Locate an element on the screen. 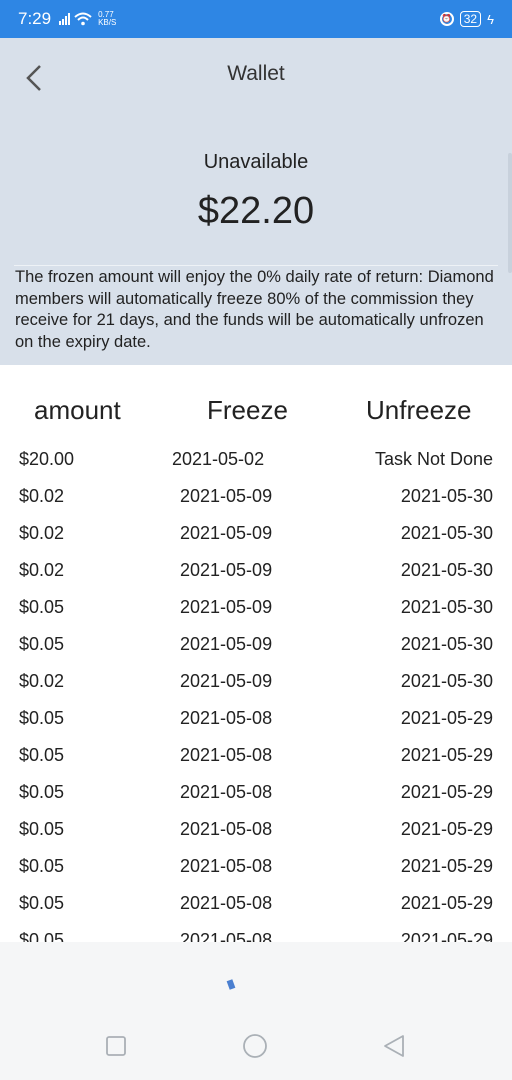  system-nav-bar is located at coordinates (256, 1046).